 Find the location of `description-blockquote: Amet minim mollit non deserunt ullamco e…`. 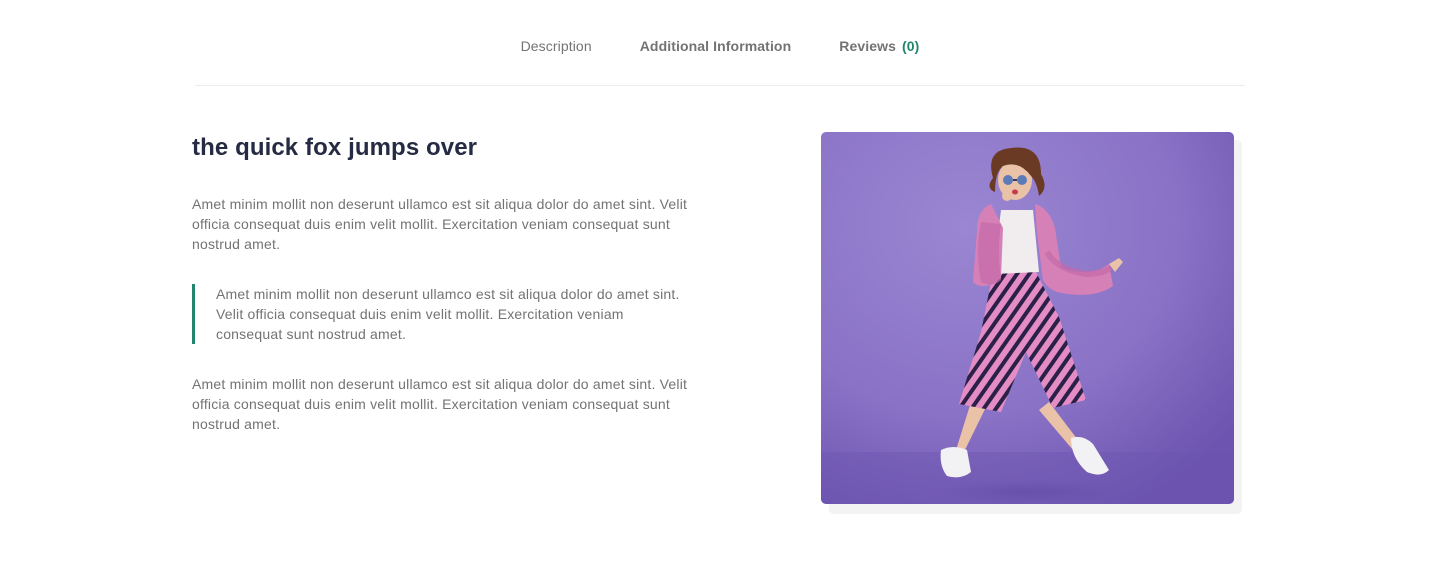

description-blockquote: Amet minim mollit non deserunt ullamco e… is located at coordinates (442, 314).